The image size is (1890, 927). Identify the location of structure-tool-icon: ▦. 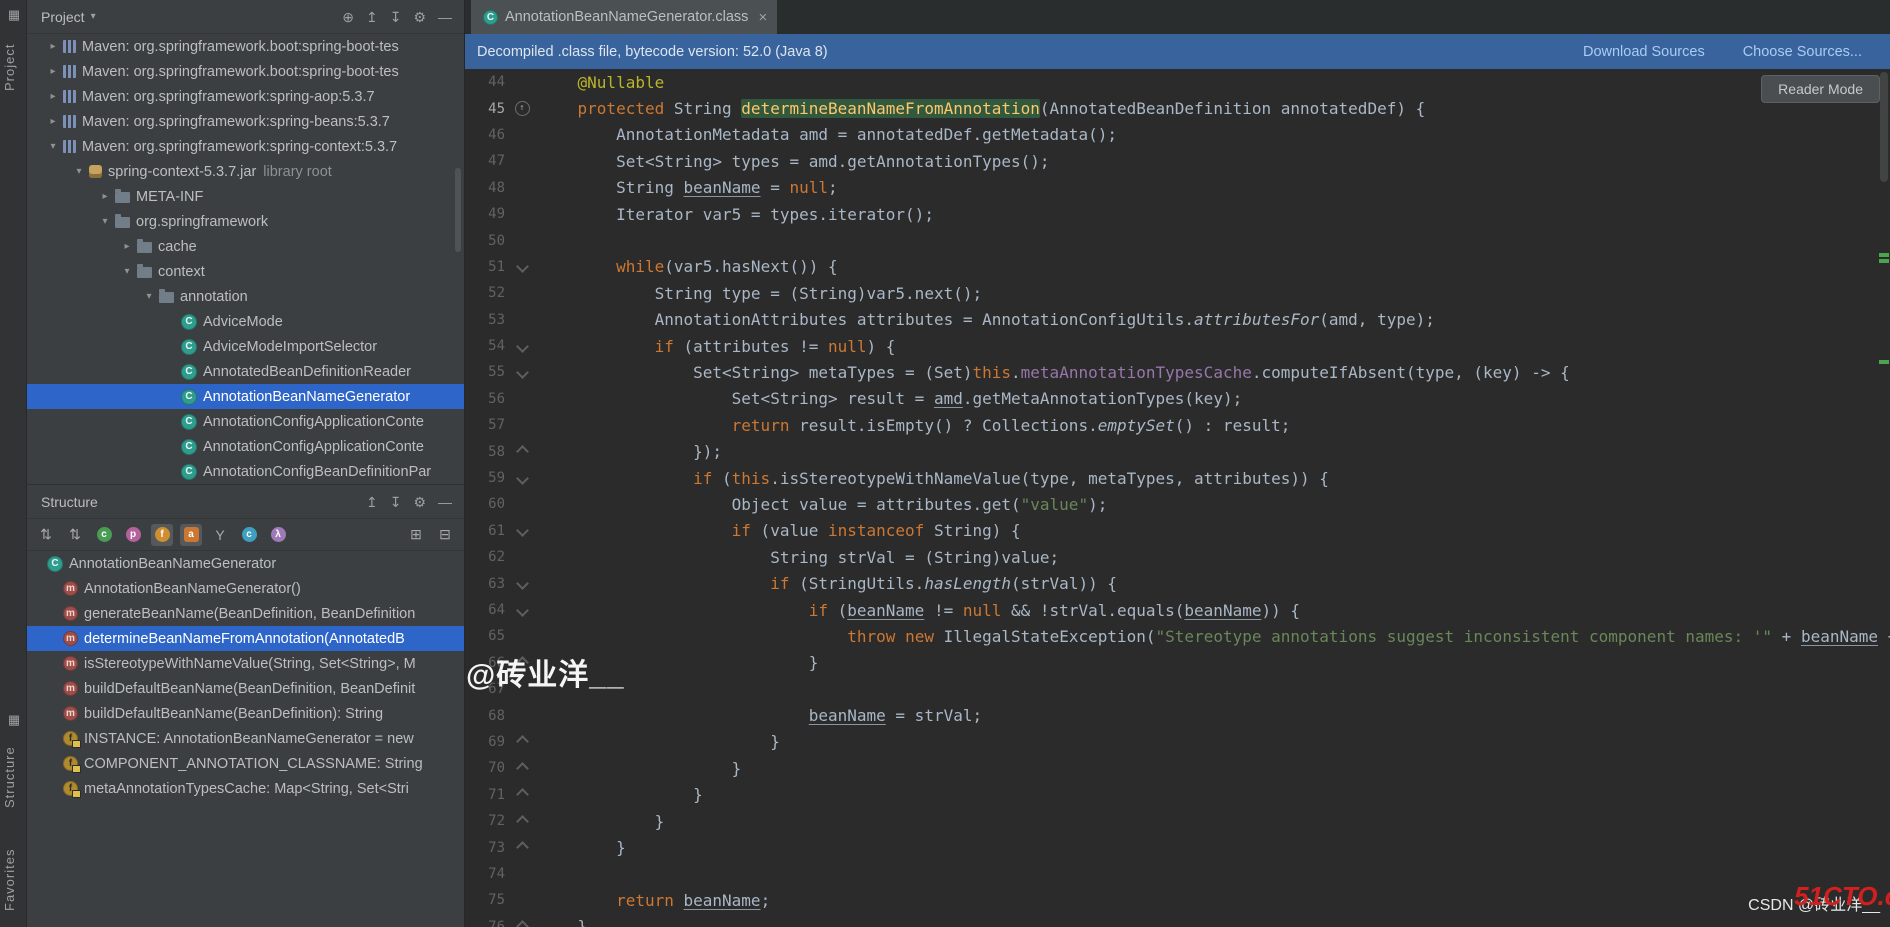
(14, 720).